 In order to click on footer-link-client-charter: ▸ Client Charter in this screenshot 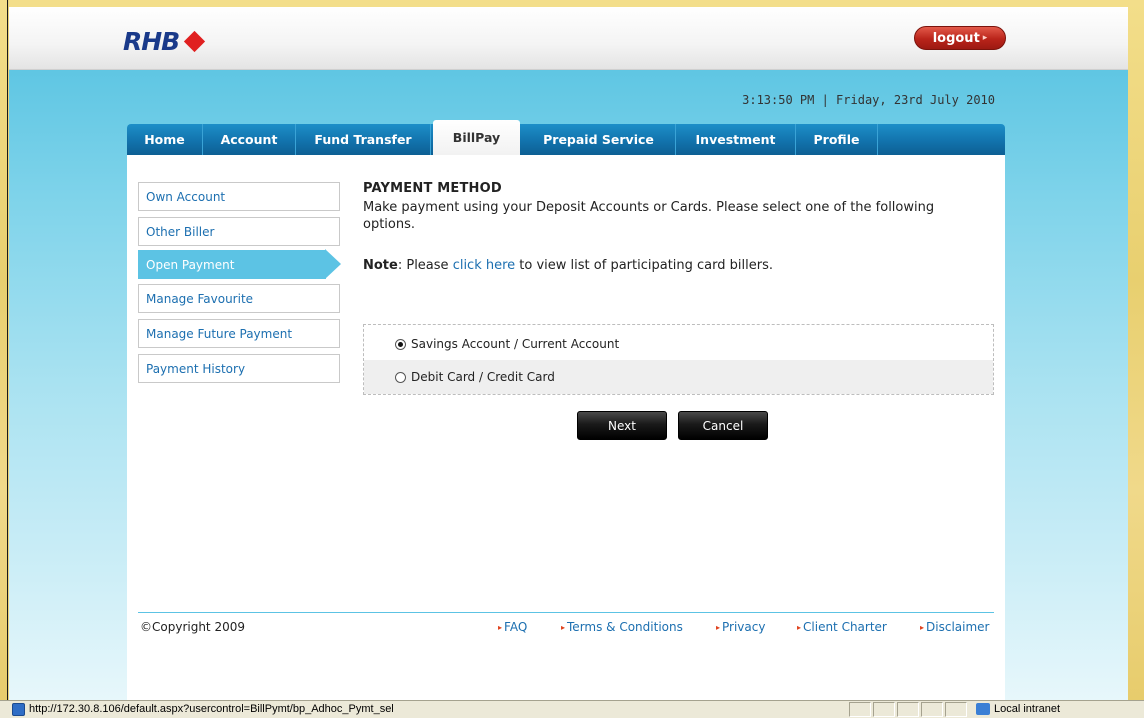, I will do `click(842, 627)`.